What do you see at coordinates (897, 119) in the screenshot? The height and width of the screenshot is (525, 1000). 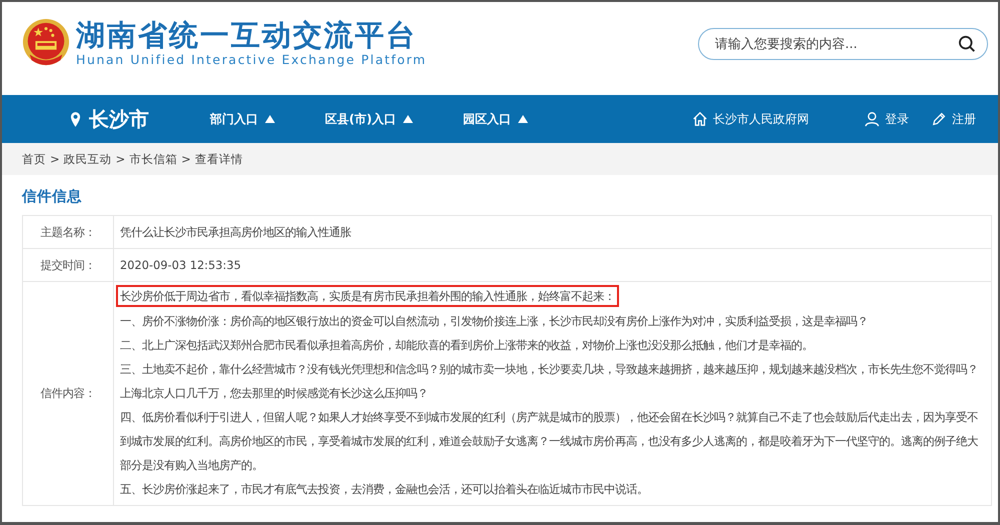 I see `nav-link: 登录` at bounding box center [897, 119].